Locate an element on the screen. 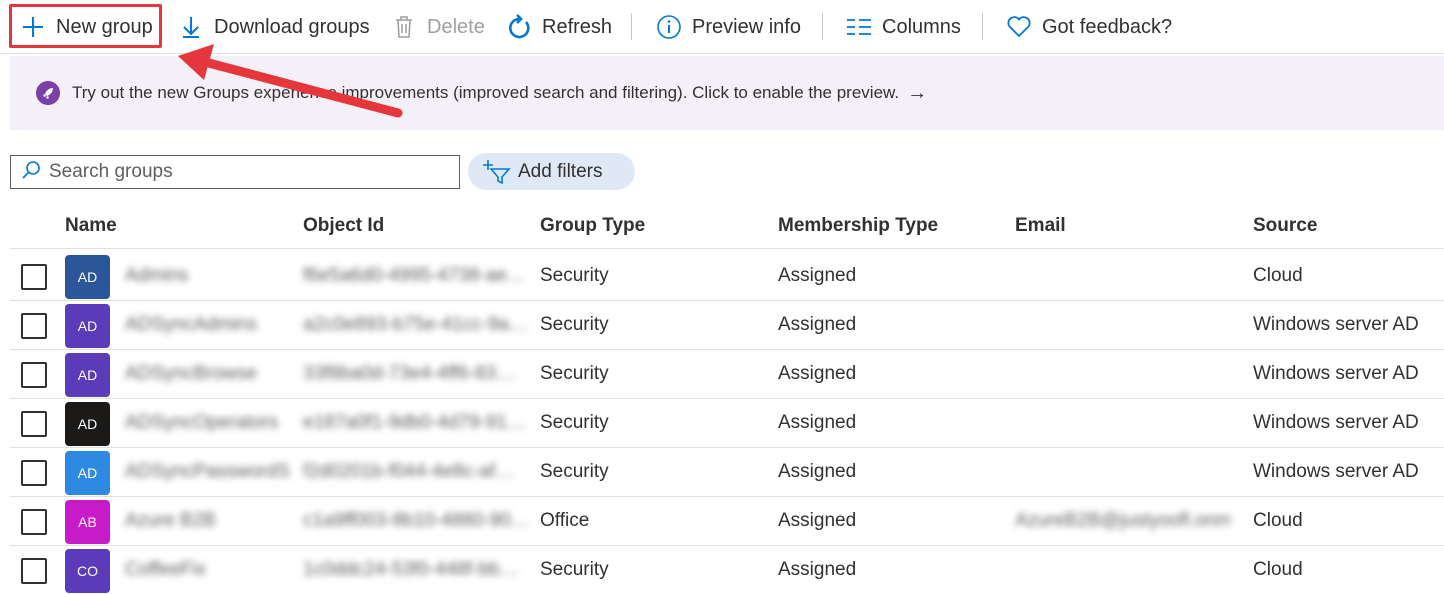  group-avatar: AB is located at coordinates (87, 522).